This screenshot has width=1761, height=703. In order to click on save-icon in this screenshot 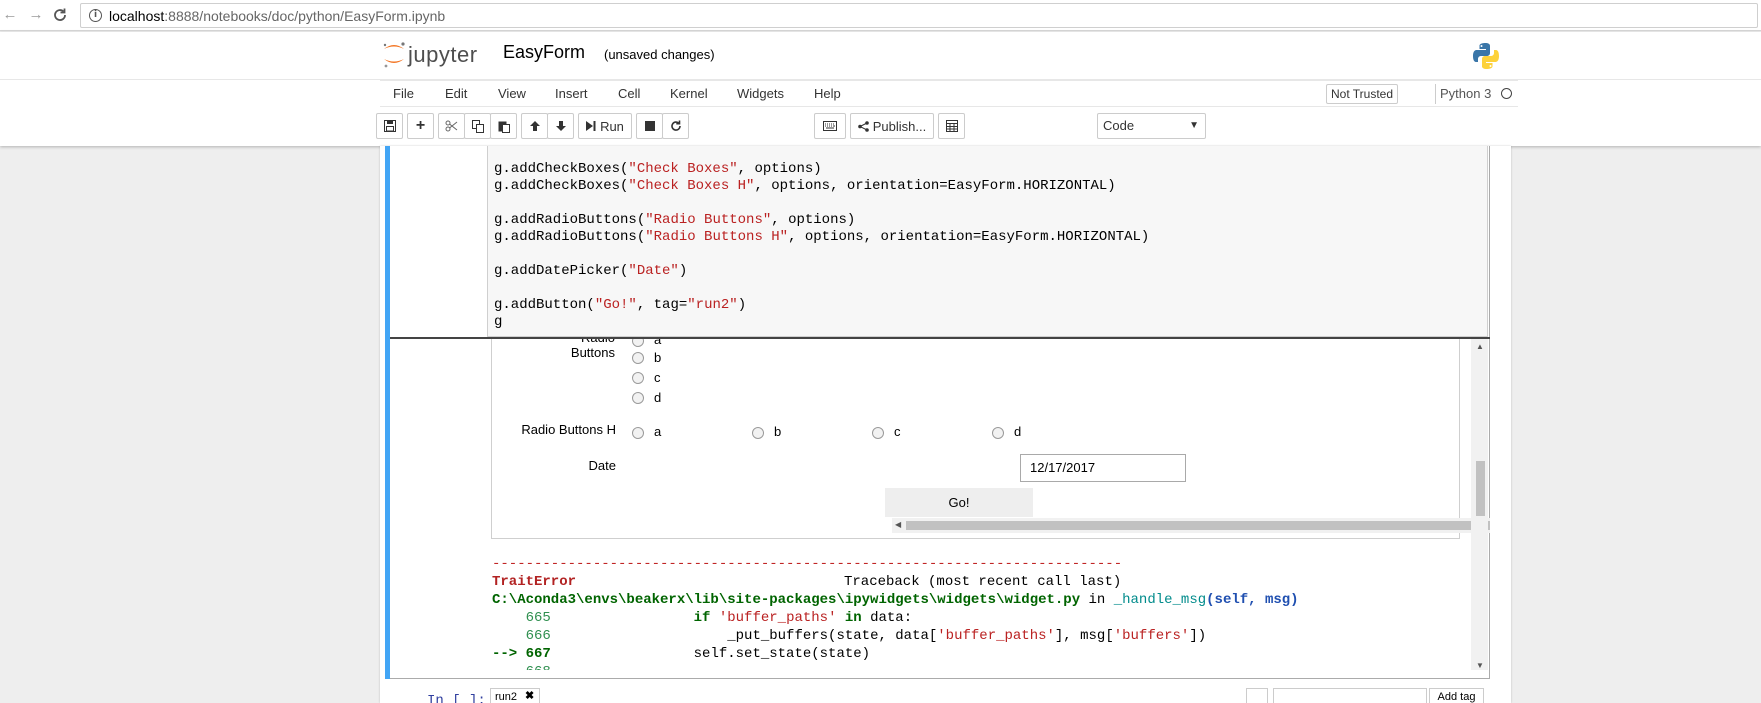, I will do `click(389, 126)`.